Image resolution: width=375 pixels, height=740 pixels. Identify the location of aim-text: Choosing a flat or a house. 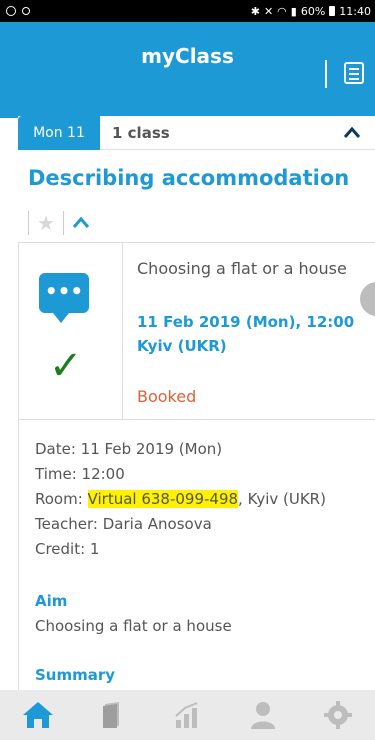
(133, 626).